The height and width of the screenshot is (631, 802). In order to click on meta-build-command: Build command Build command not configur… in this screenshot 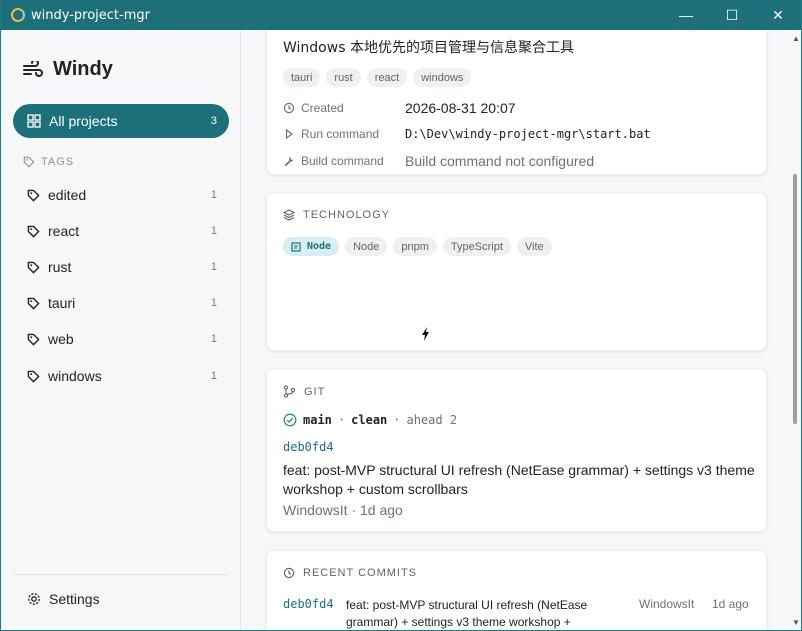, I will do `click(438, 161)`.